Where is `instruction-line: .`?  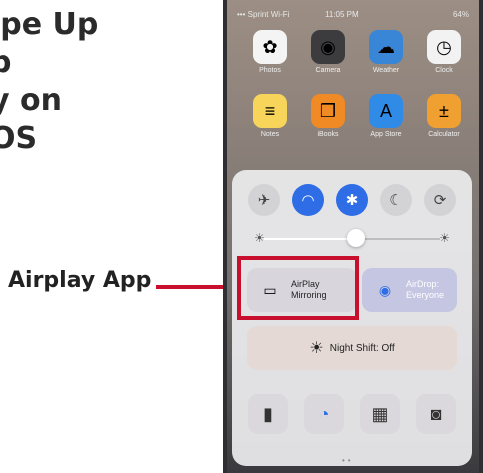 instruction-line: . is located at coordinates (107, 177).